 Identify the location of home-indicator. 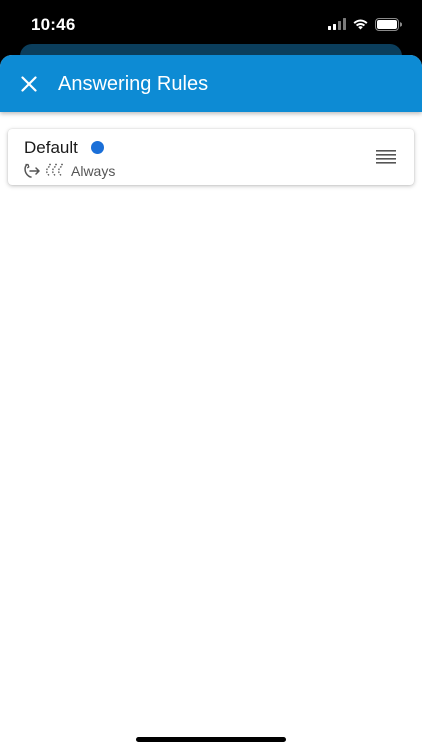
(211, 739).